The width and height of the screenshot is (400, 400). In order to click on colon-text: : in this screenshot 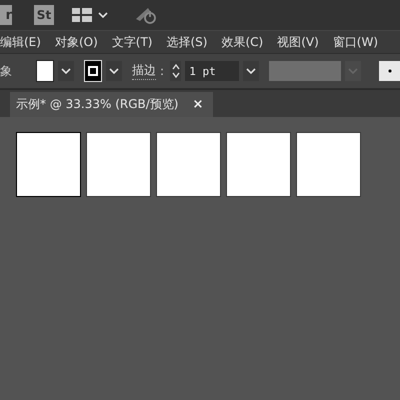, I will do `click(162, 71)`.